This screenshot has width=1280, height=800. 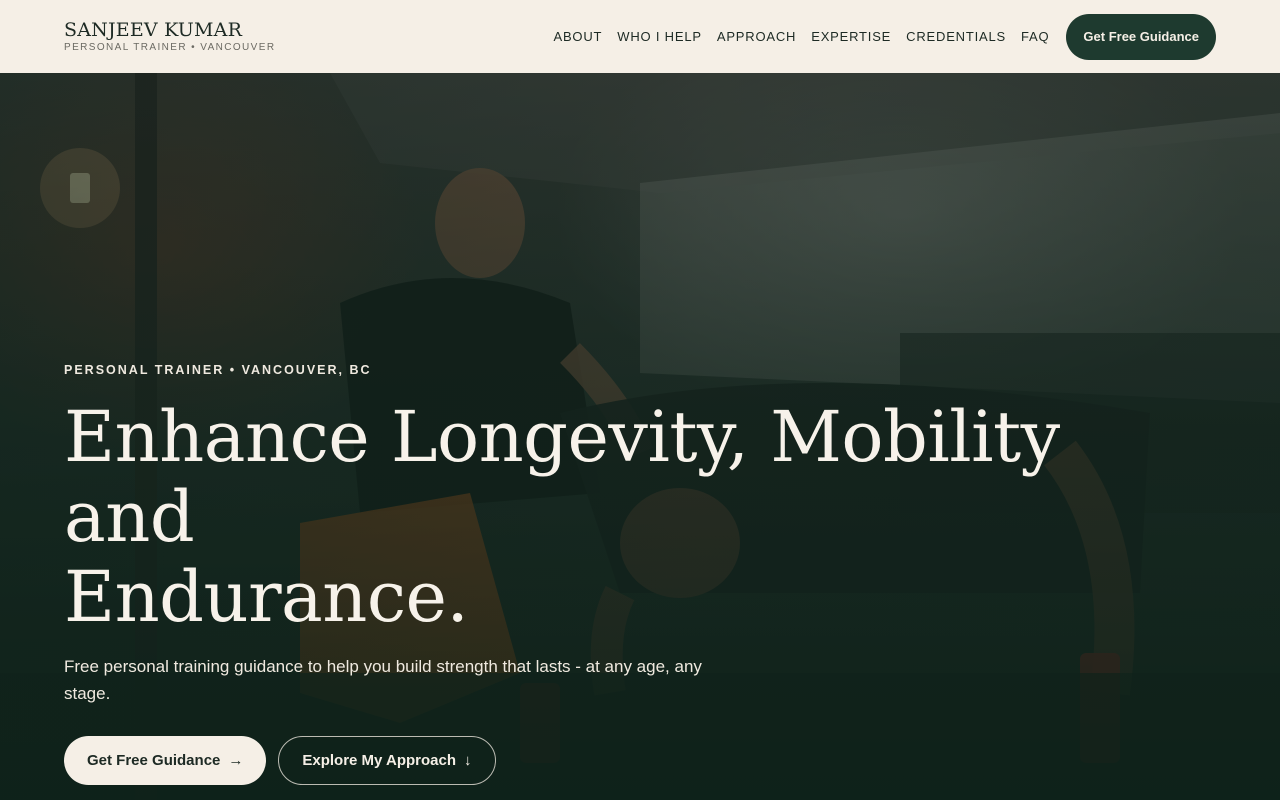 I want to click on hero-eyebrow: PERSONAL TRAINER • VANCOUVER, BC, so click(x=218, y=370).